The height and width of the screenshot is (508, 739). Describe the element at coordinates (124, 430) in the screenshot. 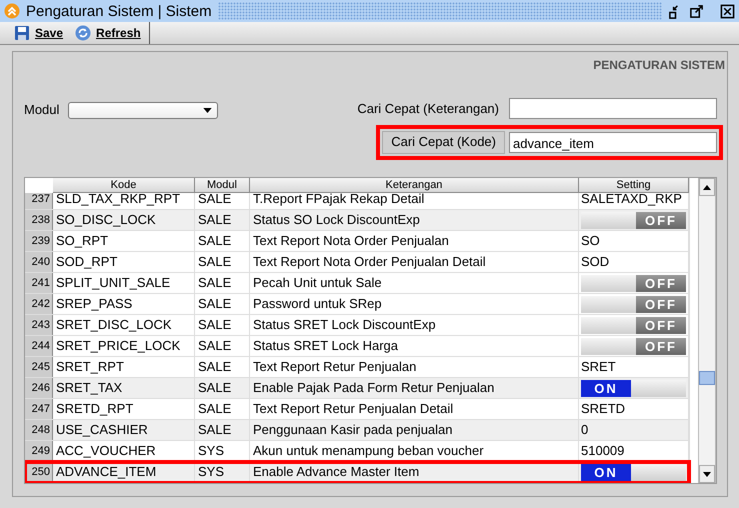

I see `table-cell: USE_CASHIER` at that location.